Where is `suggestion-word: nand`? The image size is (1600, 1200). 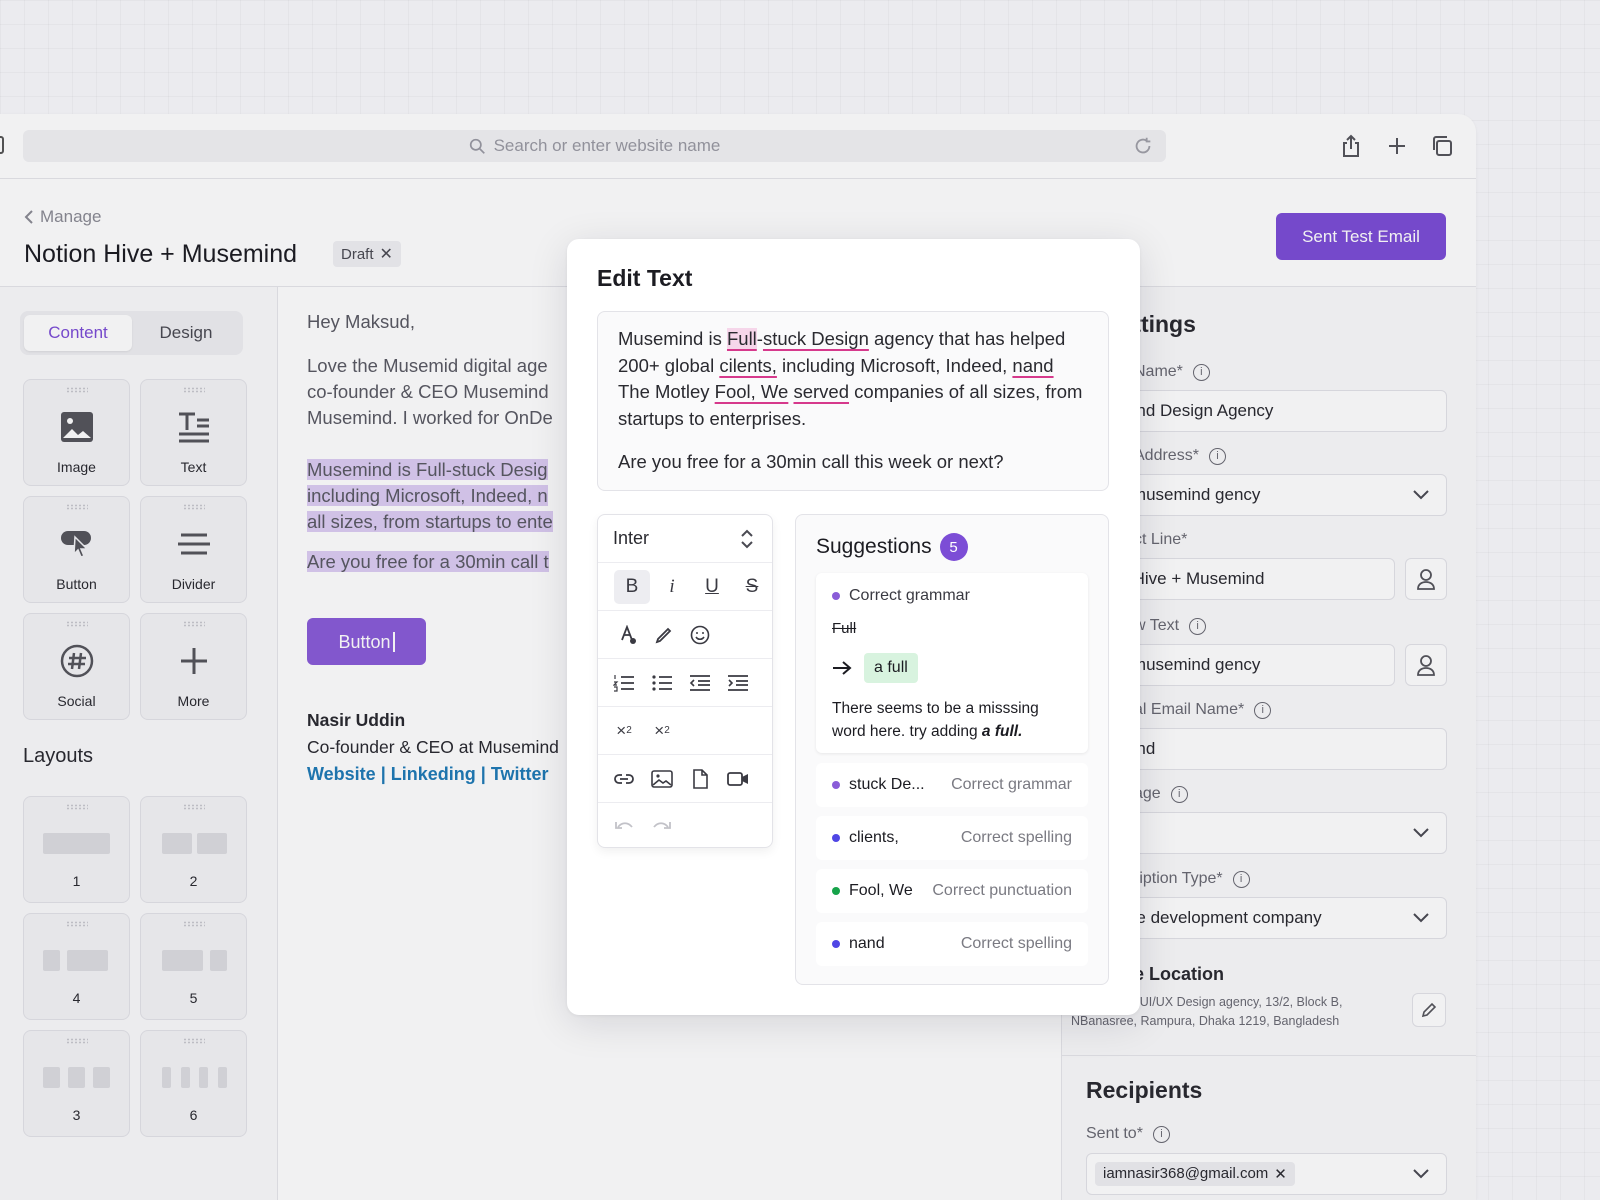 suggestion-word: nand is located at coordinates (867, 943).